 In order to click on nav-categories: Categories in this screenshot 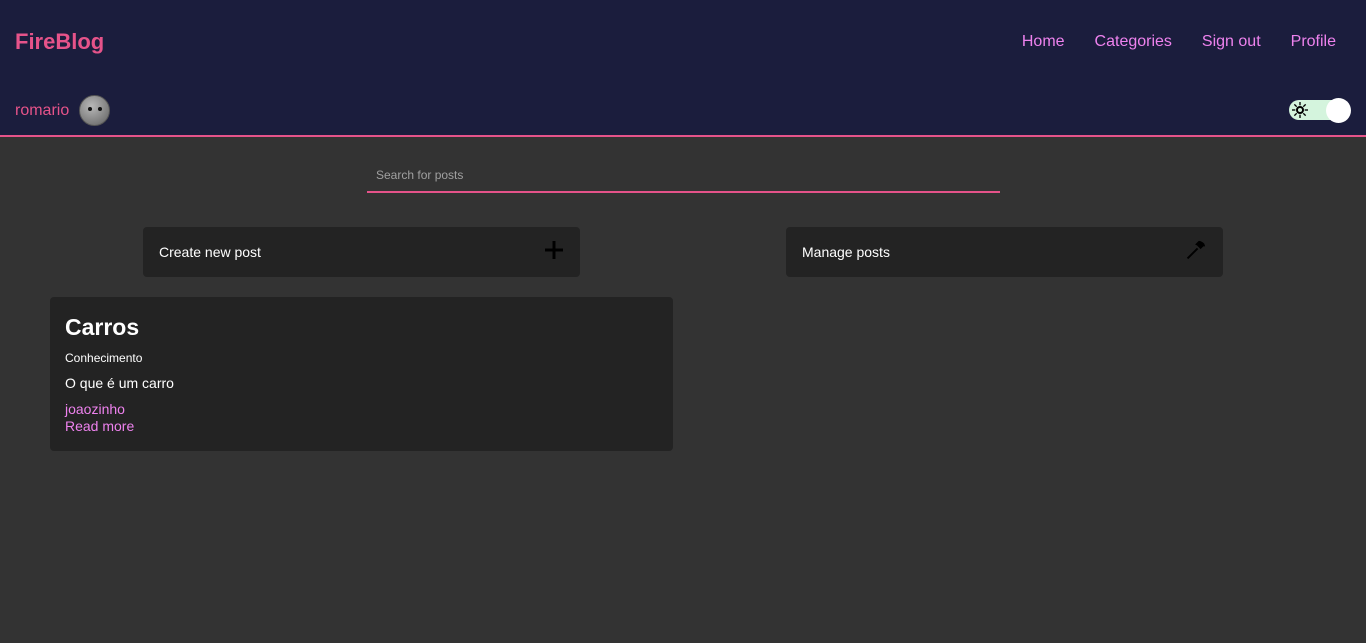, I will do `click(1133, 42)`.